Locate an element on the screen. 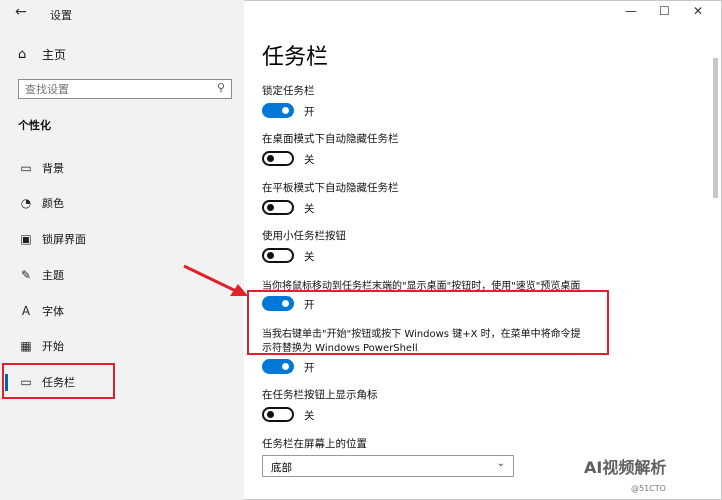 The width and height of the screenshot is (722, 500). search-box: ⚲ is located at coordinates (125, 89).